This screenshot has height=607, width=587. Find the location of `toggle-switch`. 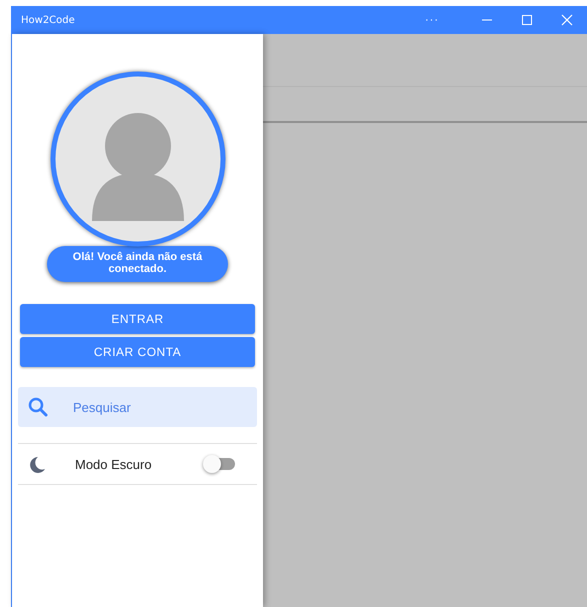

toggle-switch is located at coordinates (220, 464).